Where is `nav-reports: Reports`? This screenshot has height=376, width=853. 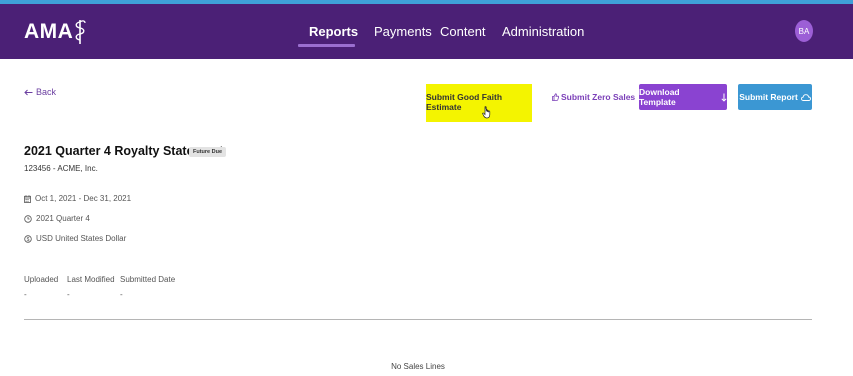
nav-reports: Reports is located at coordinates (333, 31).